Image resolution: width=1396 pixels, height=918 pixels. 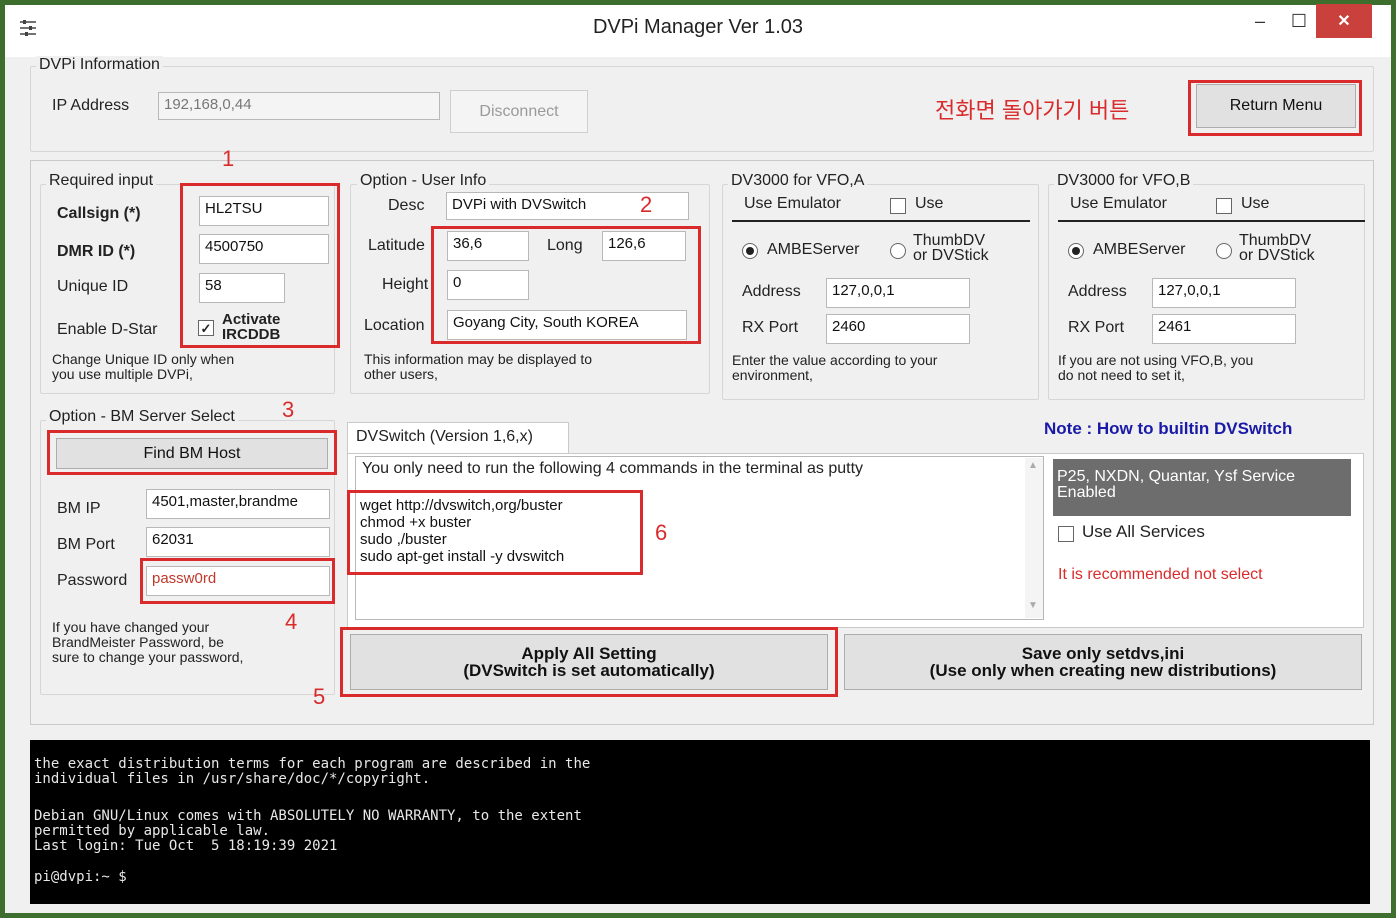 I want to click on return-menu-button: Return Menu, so click(x=1276, y=106).